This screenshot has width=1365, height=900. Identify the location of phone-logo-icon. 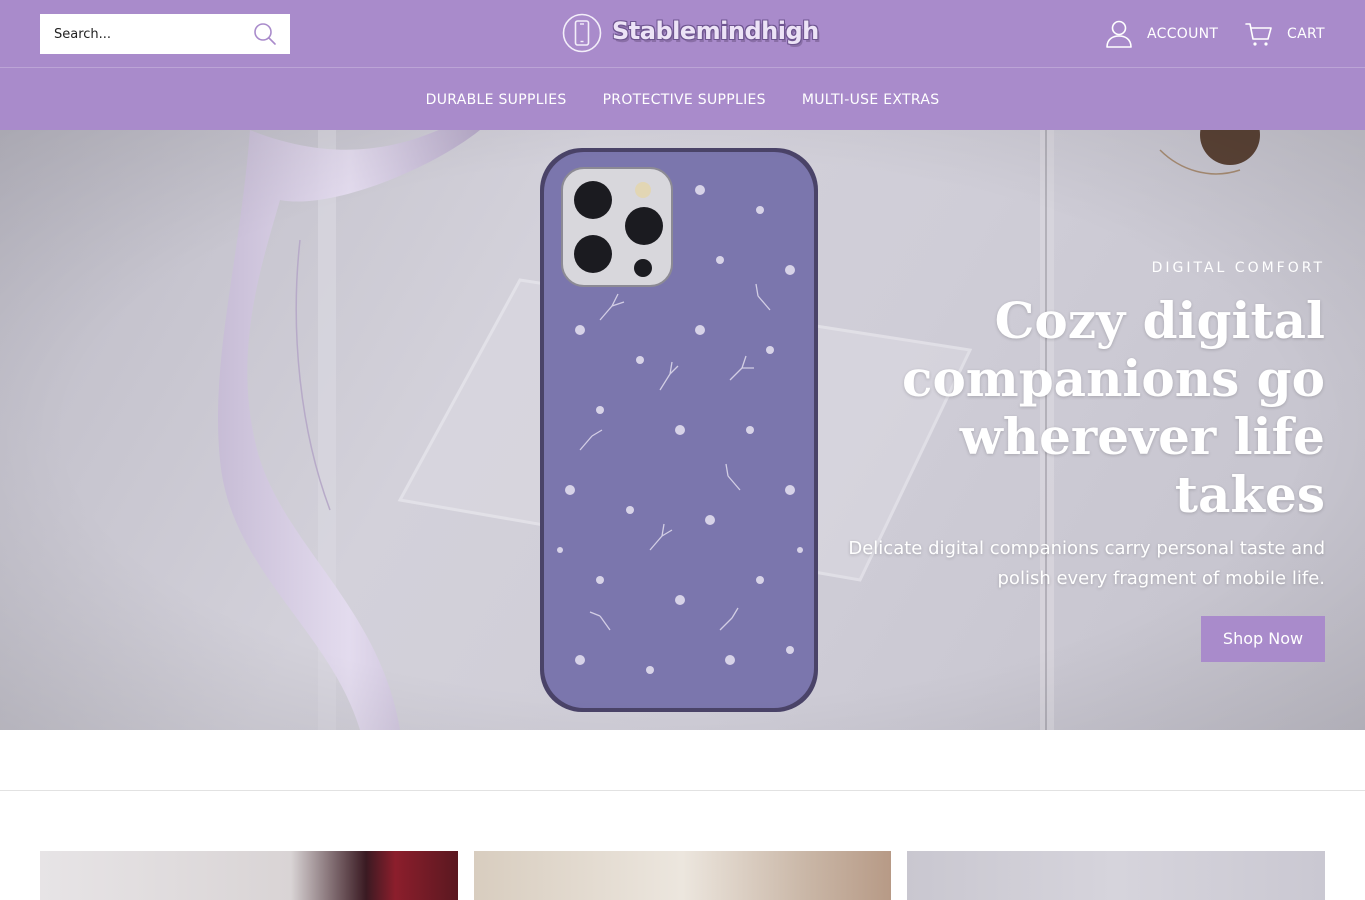
(582, 33).